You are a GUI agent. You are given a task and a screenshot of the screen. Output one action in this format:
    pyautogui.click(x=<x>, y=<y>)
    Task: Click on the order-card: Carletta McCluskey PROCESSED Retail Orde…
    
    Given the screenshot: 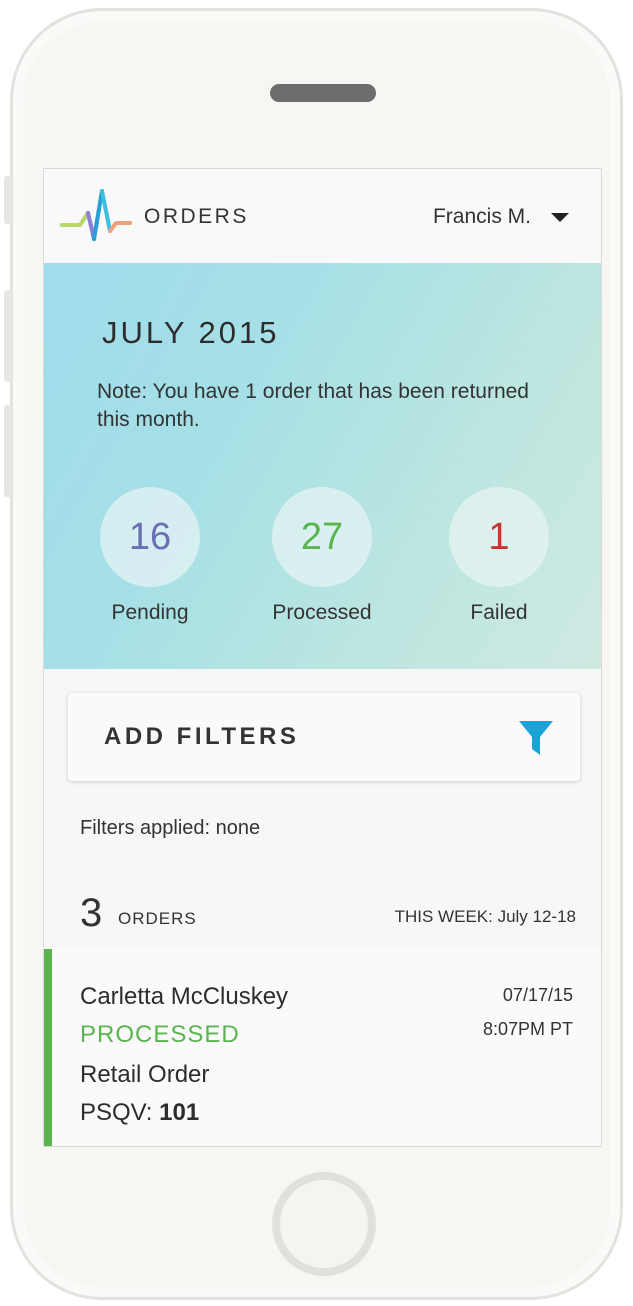 What is the action you would take?
    pyautogui.click(x=322, y=1047)
    